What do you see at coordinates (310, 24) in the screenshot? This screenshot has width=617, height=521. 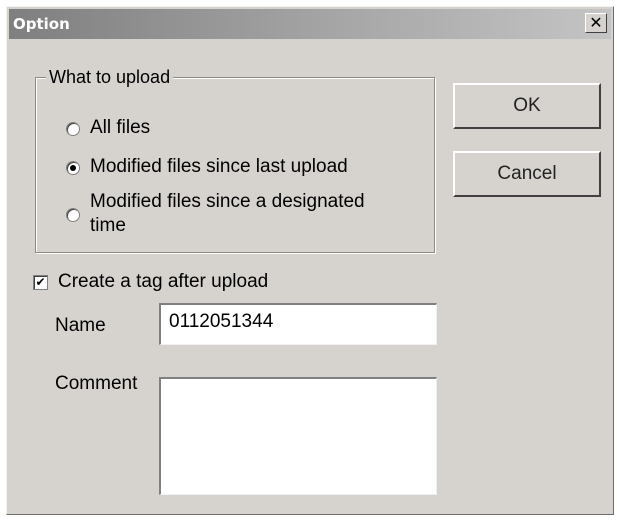 I see `title-bar: Option ✕` at bounding box center [310, 24].